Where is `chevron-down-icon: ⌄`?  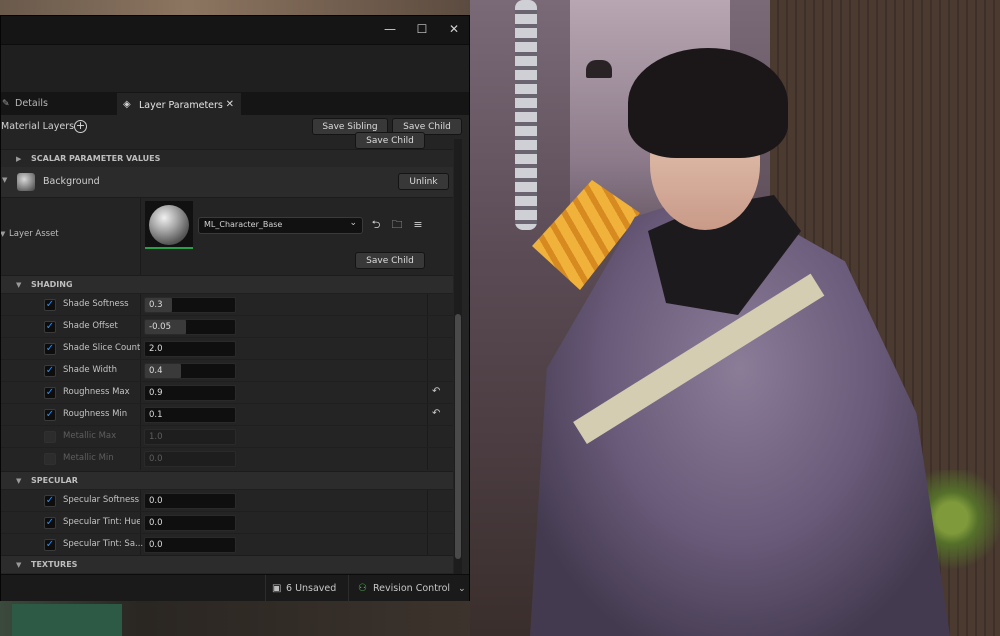
chevron-down-icon: ⌄ is located at coordinates (353, 223).